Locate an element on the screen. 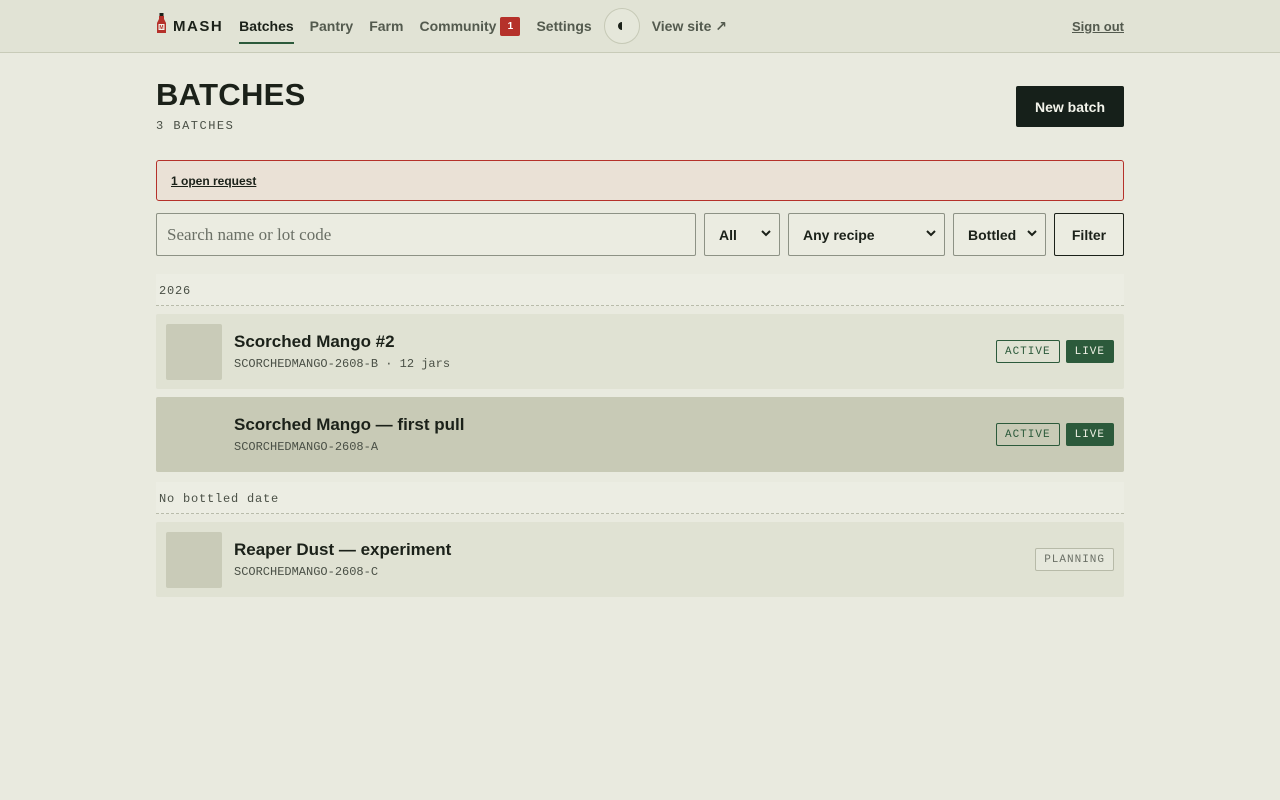  community-notification-badge: 1 is located at coordinates (510, 26).